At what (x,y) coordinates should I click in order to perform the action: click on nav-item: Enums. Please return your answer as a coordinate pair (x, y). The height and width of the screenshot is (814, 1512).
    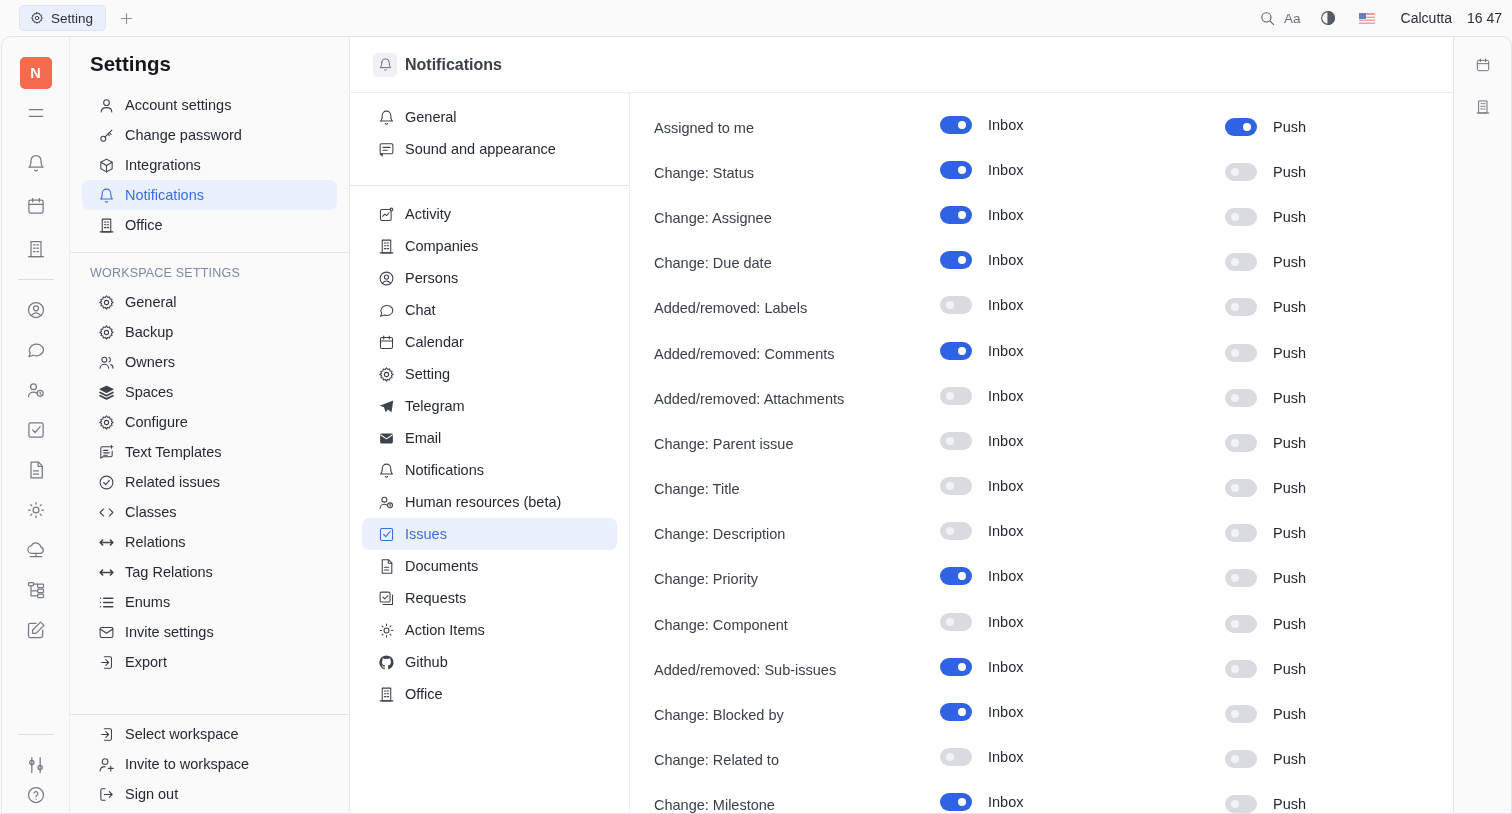
    Looking at the image, I should click on (209, 602).